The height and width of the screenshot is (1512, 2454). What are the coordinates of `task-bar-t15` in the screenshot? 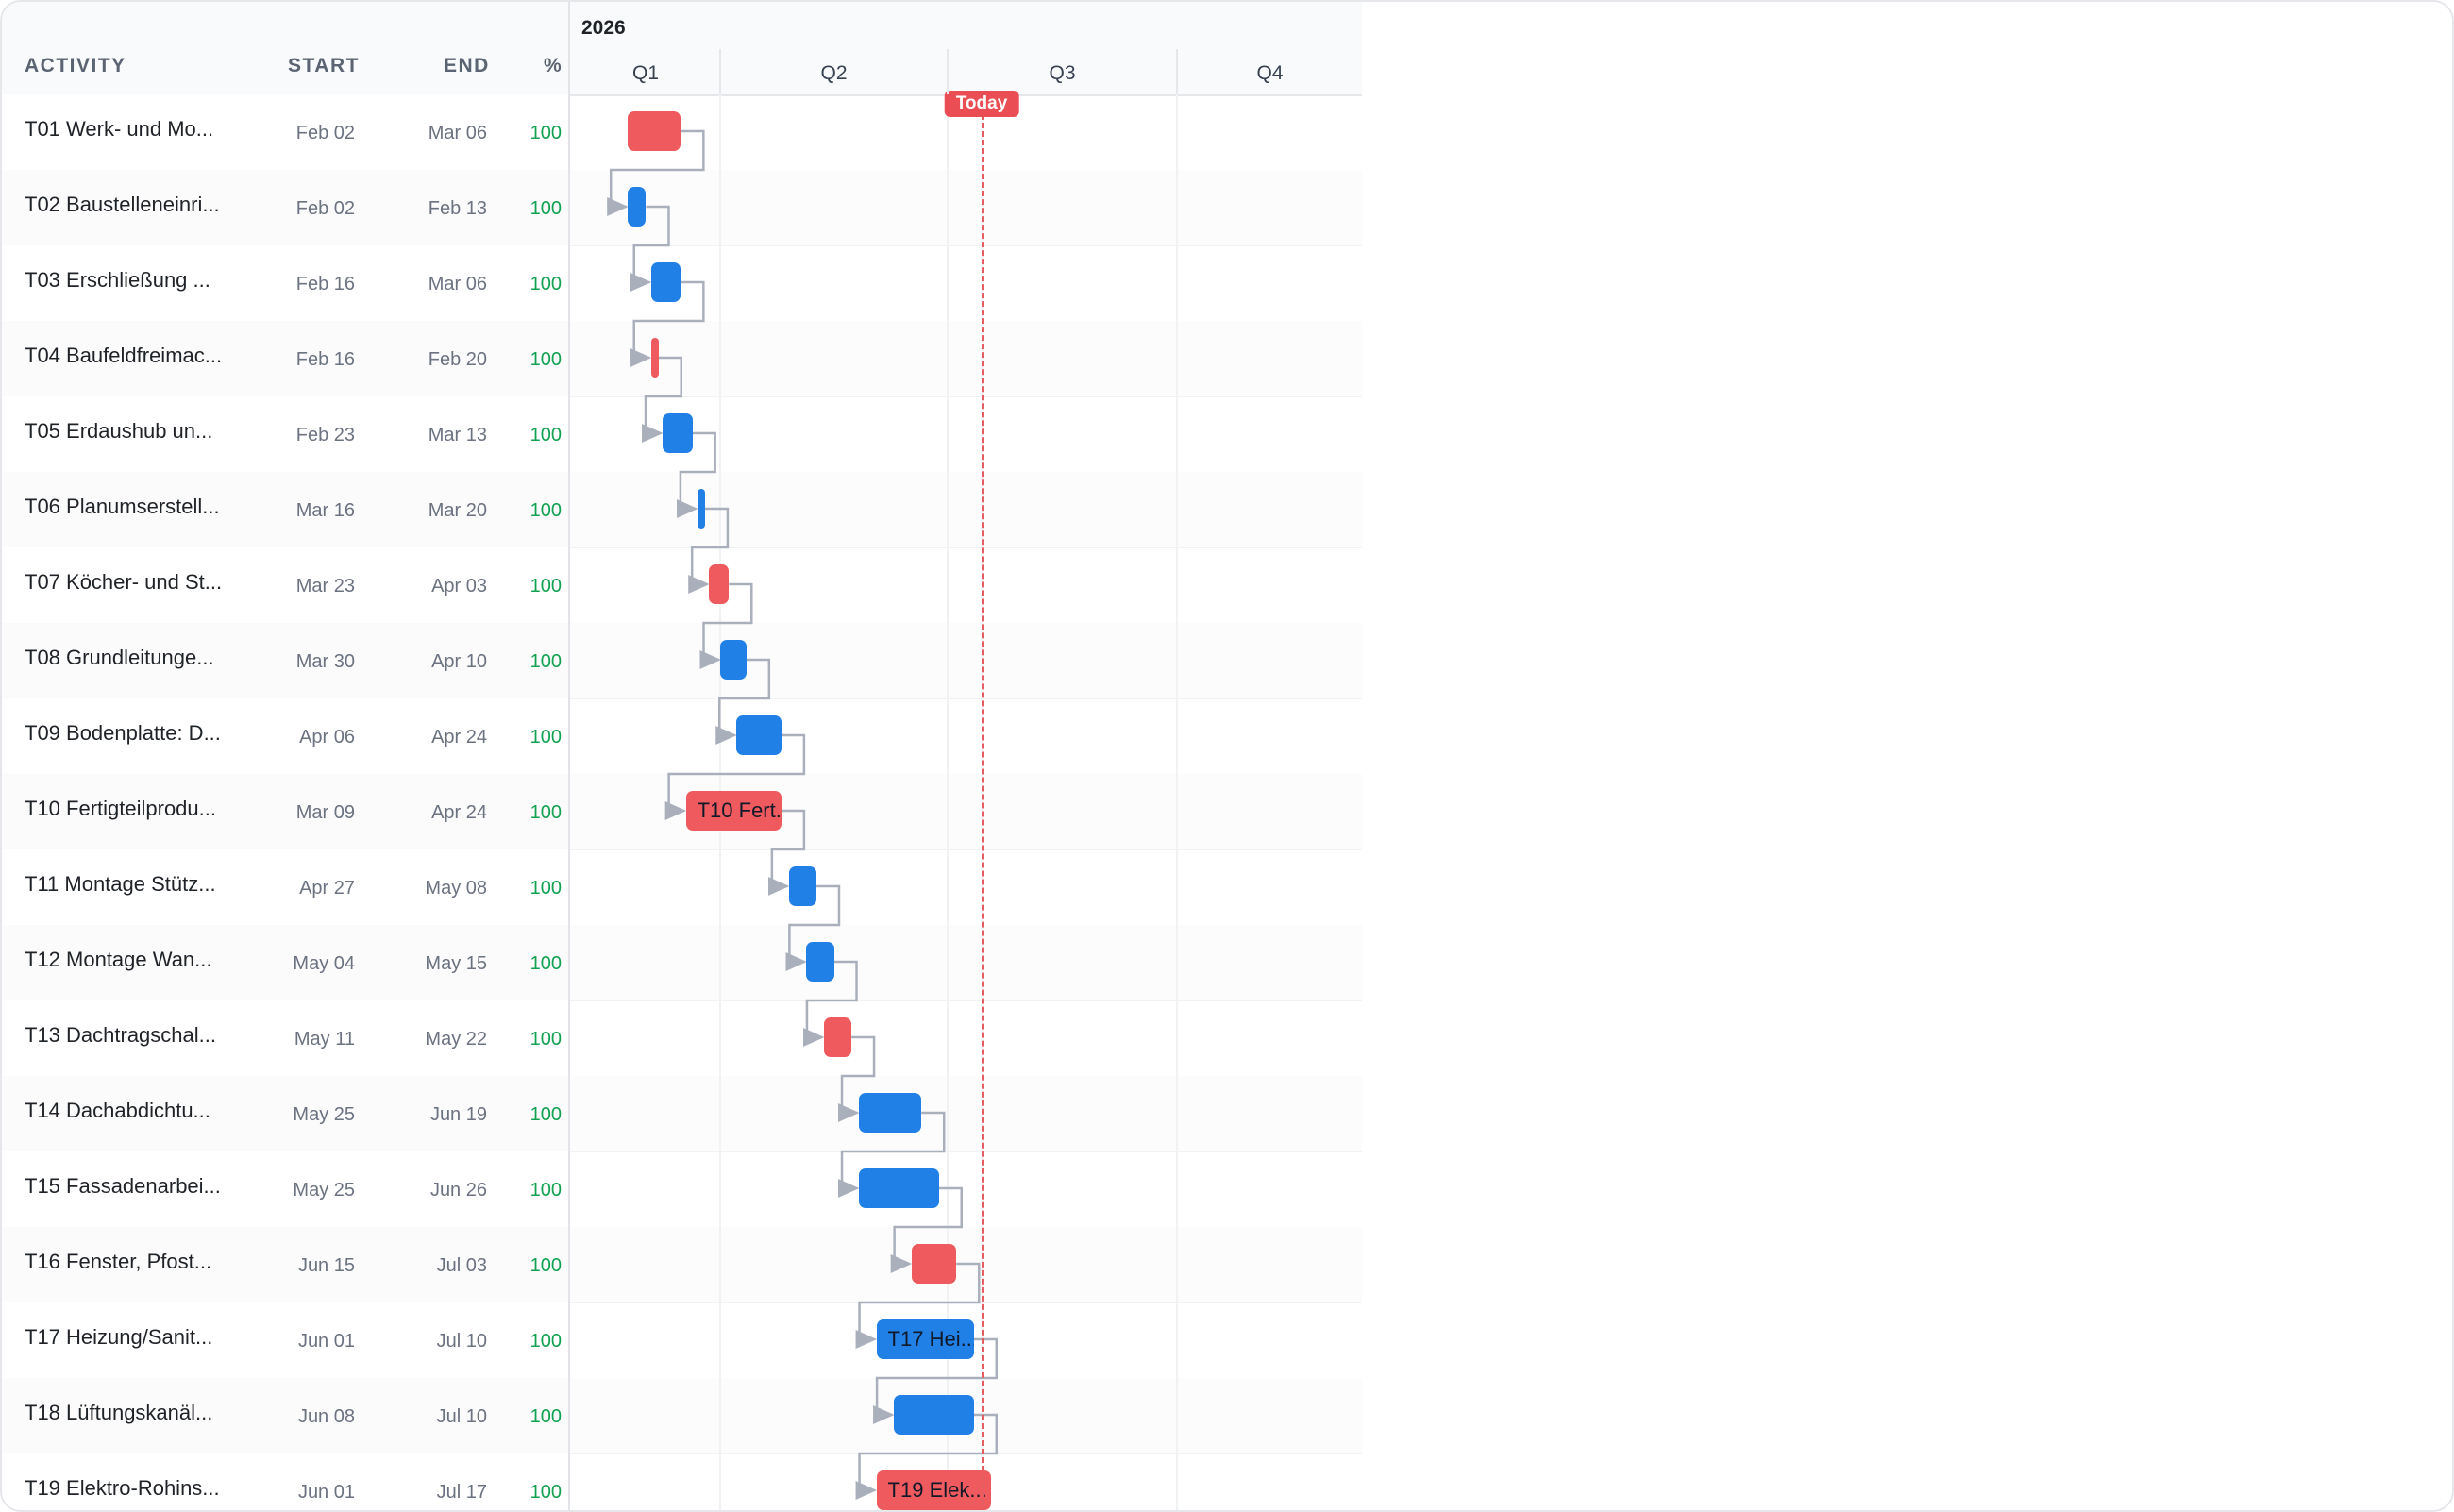 It's located at (899, 1188).